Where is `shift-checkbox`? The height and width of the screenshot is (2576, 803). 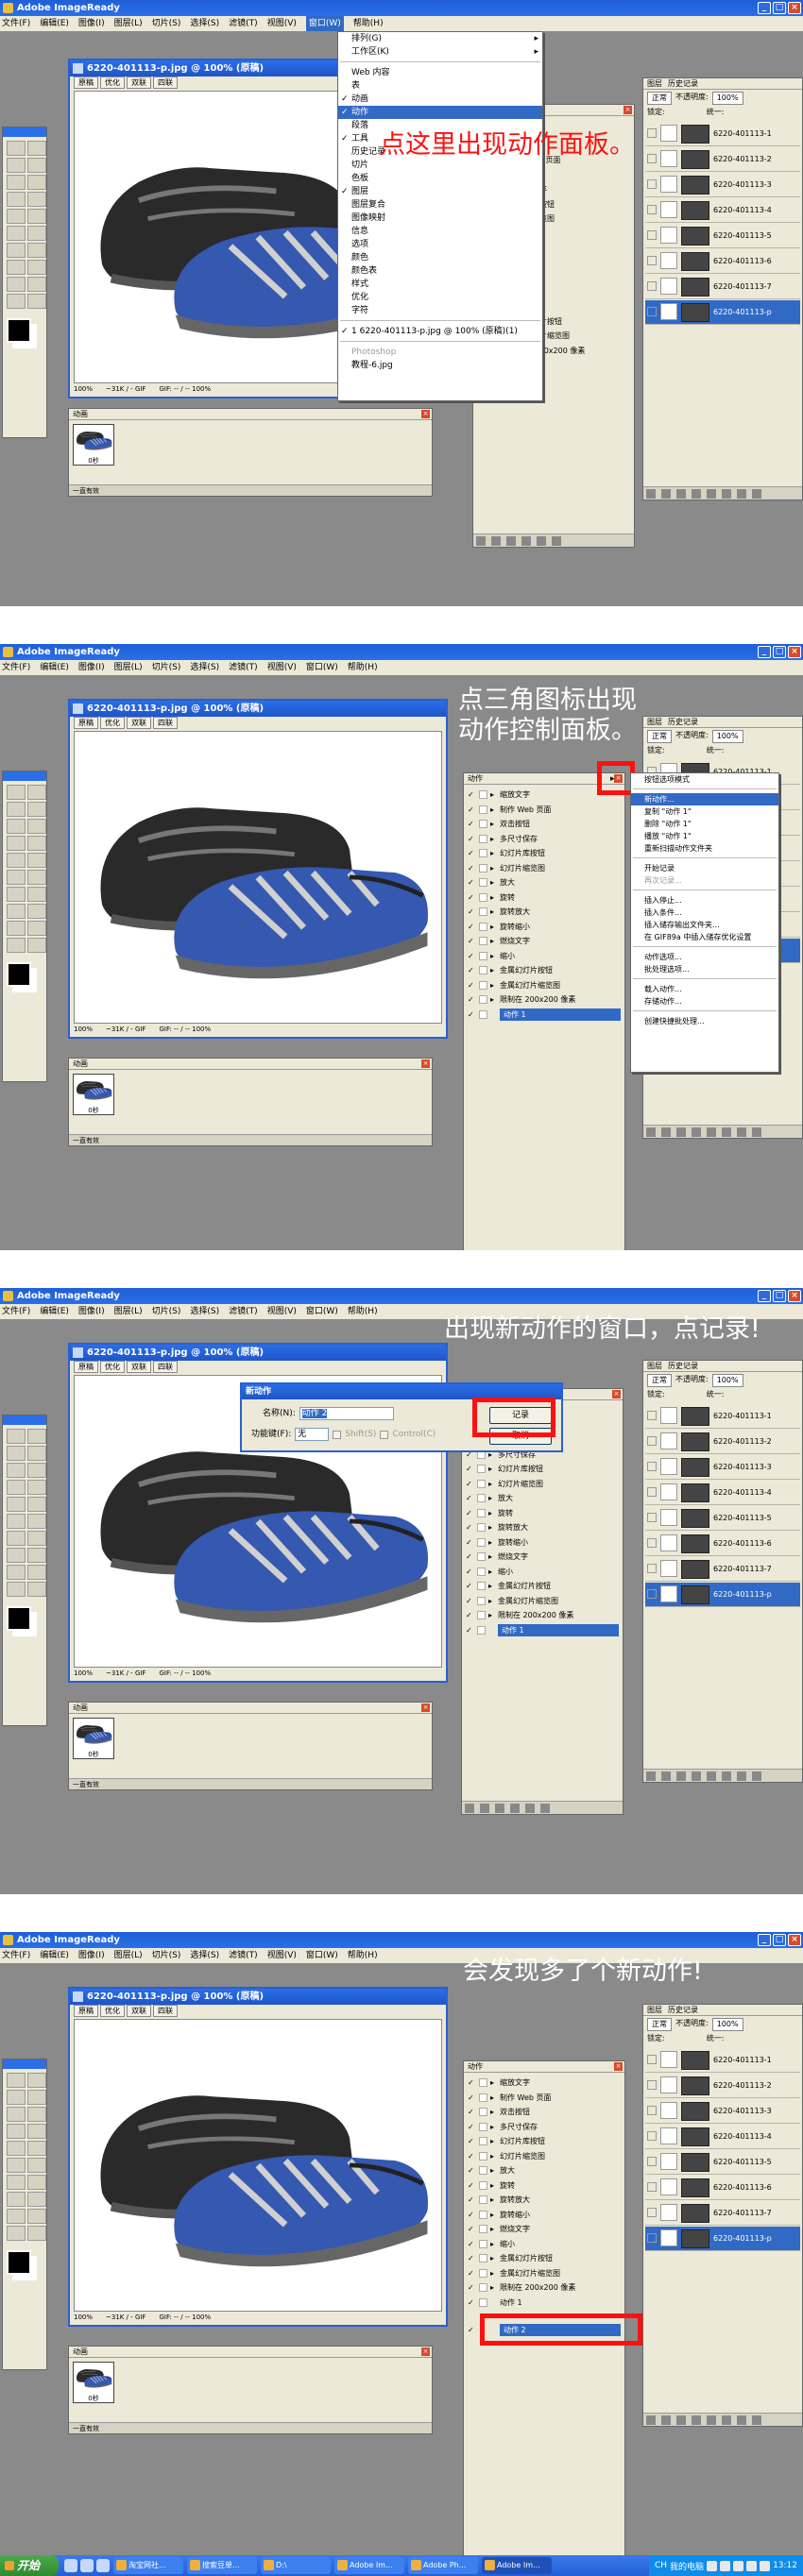 shift-checkbox is located at coordinates (337, 1434).